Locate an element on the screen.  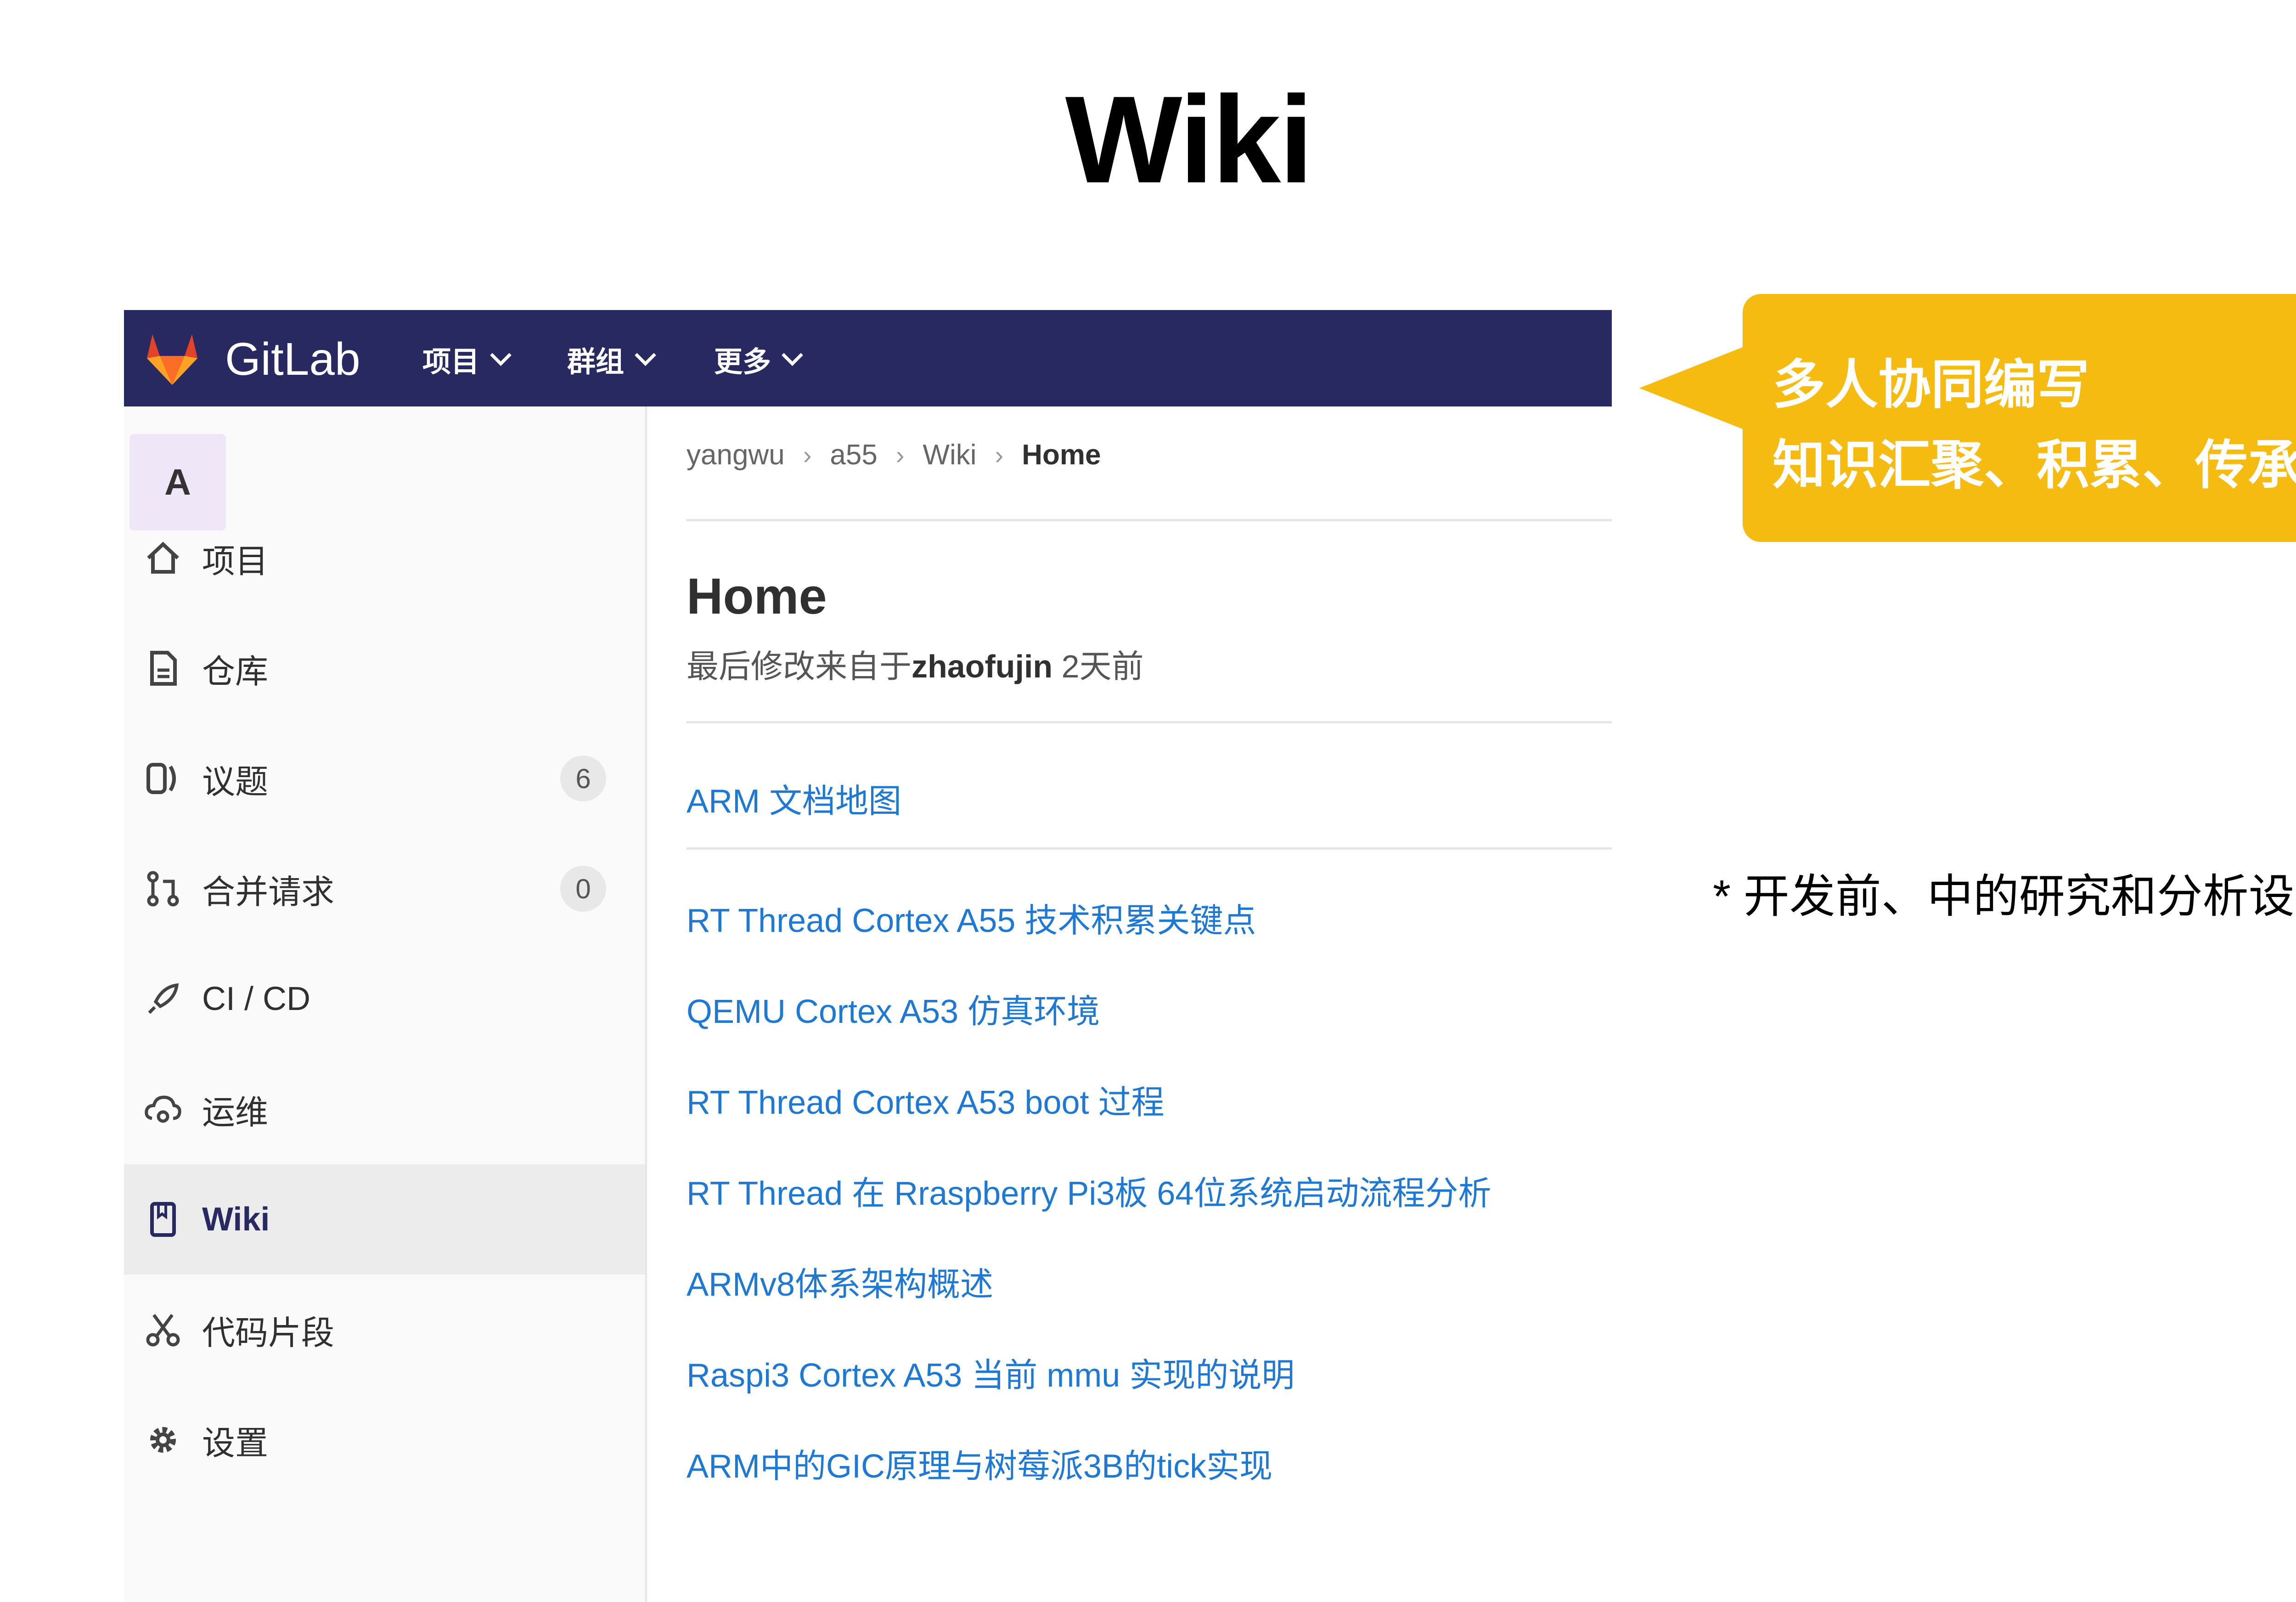
sidebar-item-label: 合并请求 is located at coordinates (268, 892).